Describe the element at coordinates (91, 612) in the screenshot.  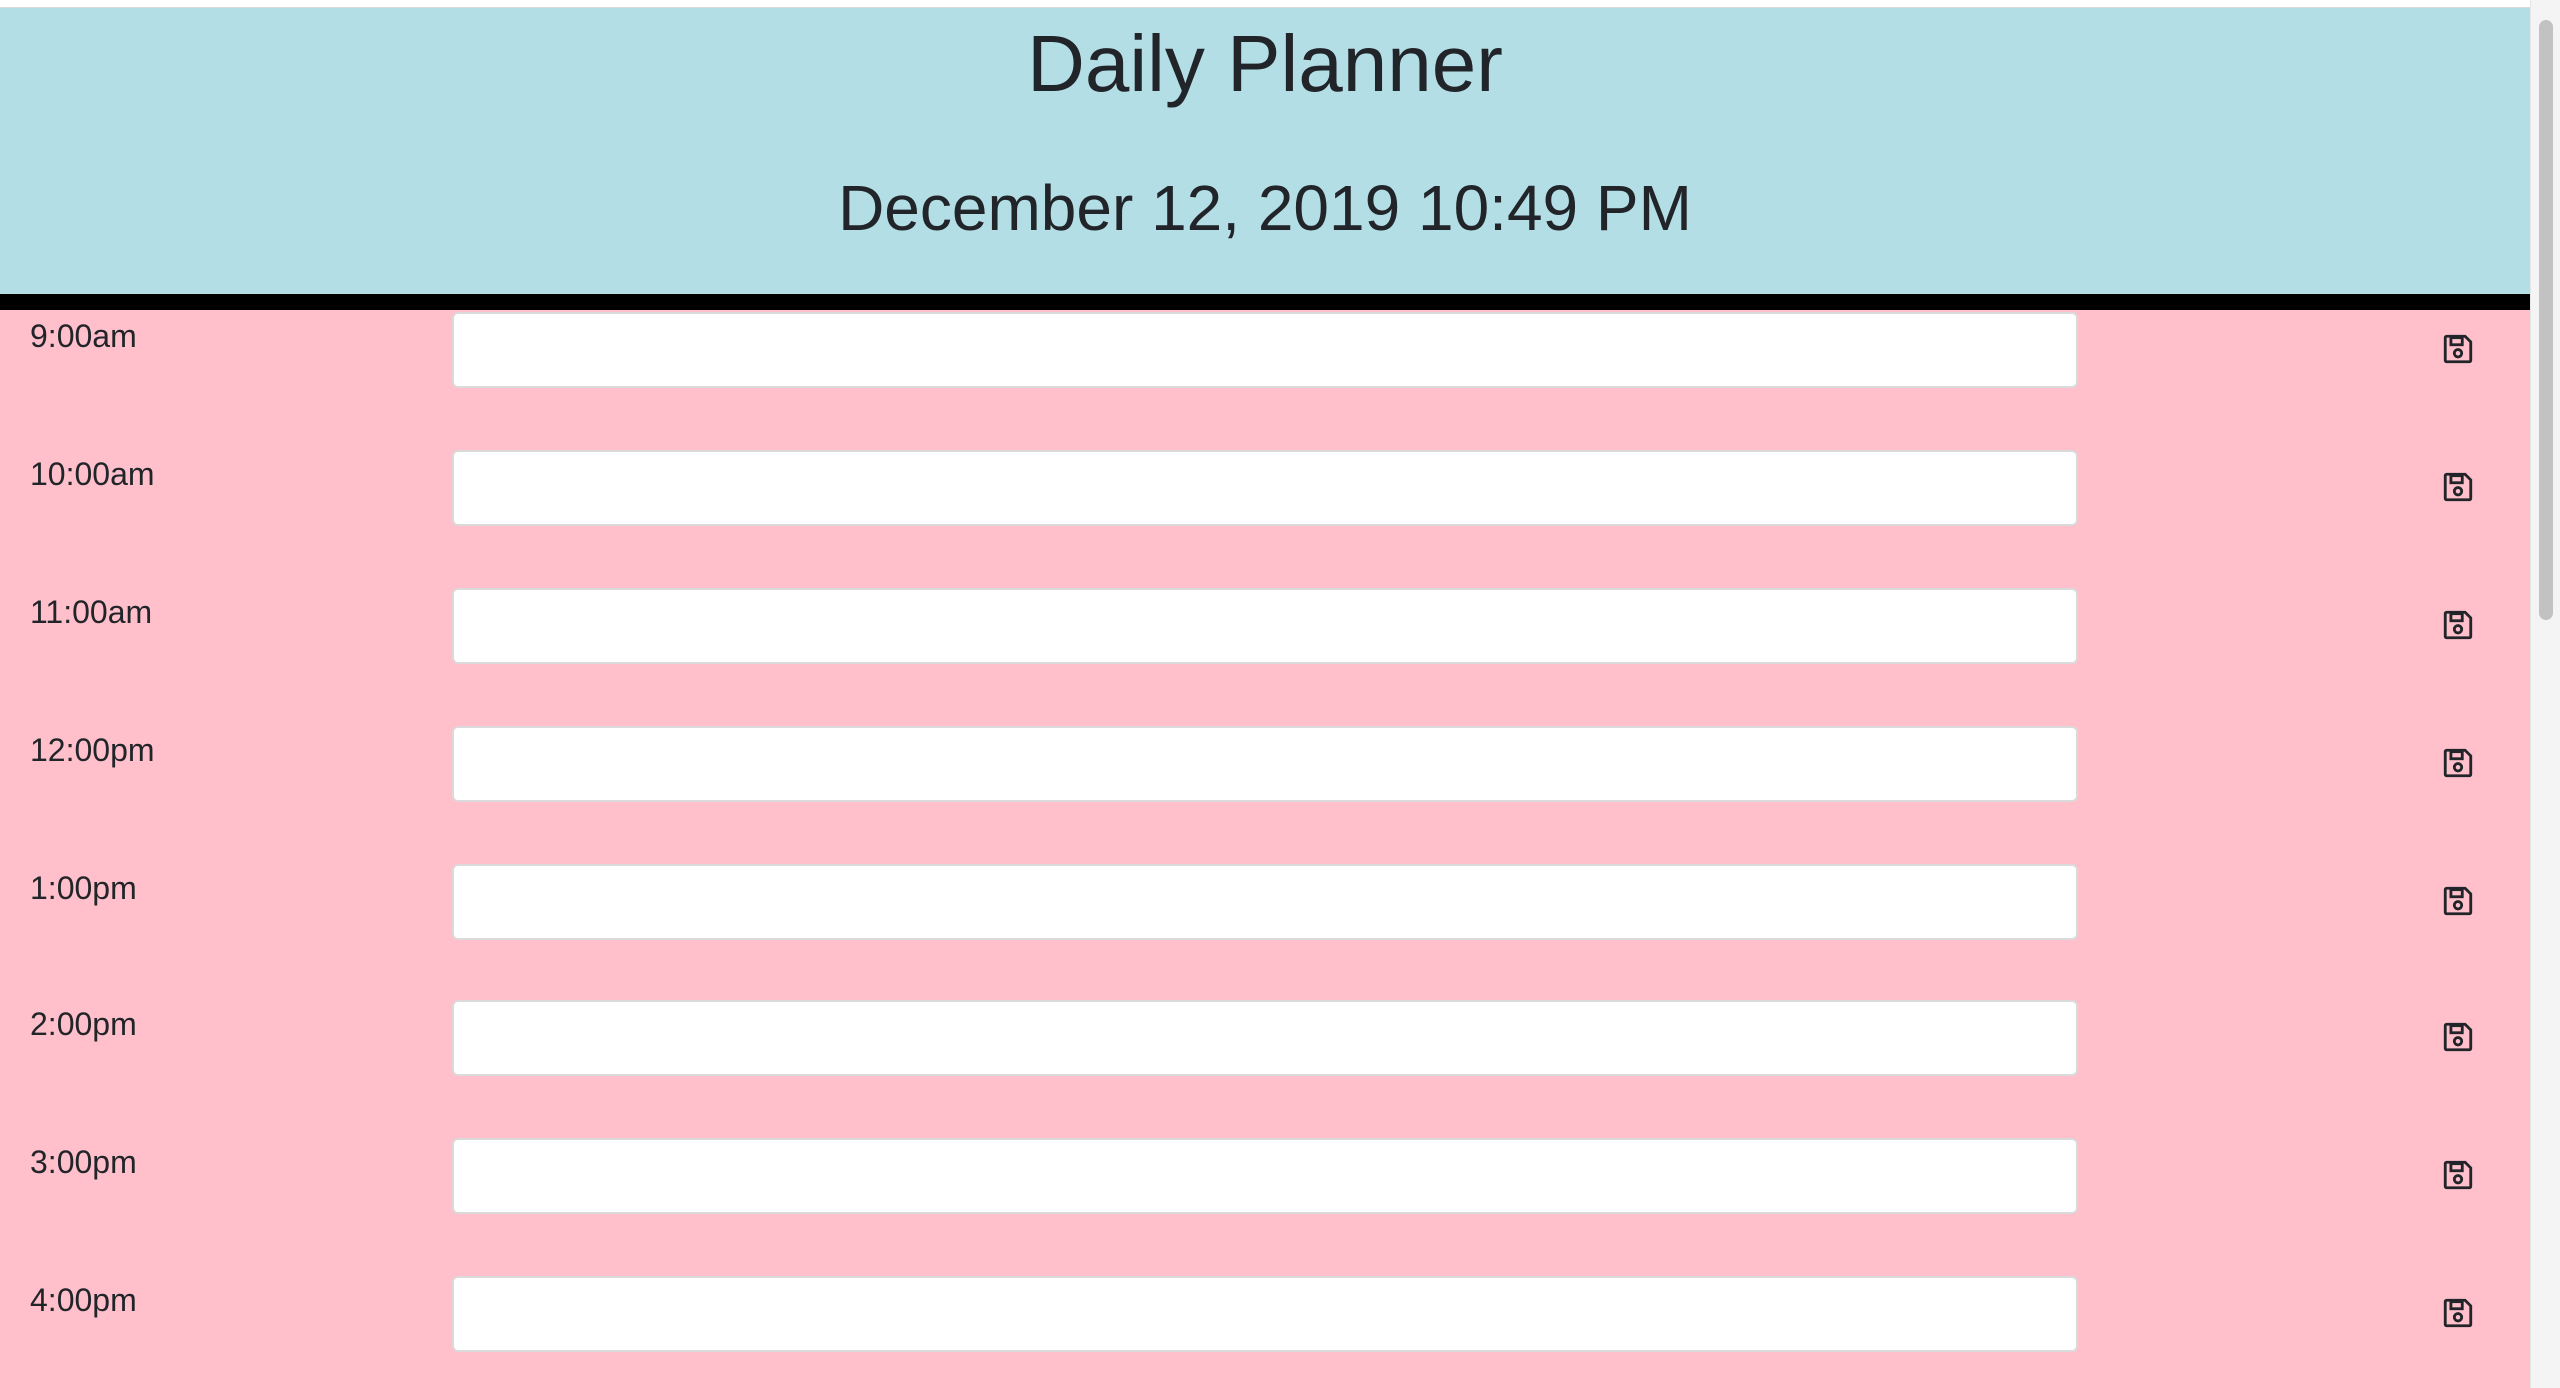
I see `hour-label: 11:00am` at that location.